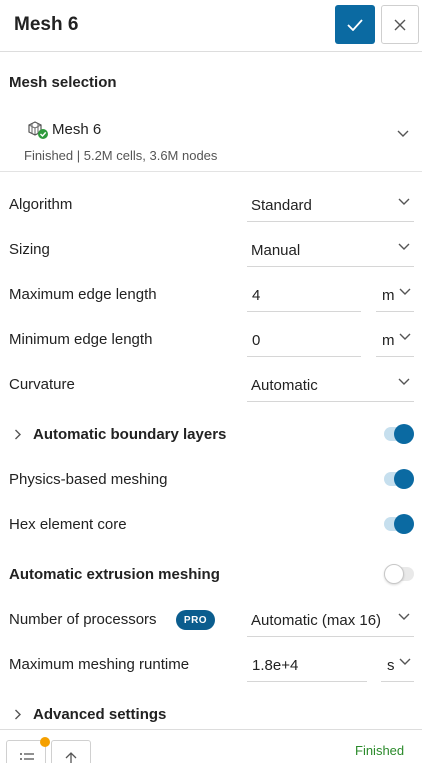 This screenshot has width=422, height=763. What do you see at coordinates (63, 82) in the screenshot?
I see `mesh-selection-heading: Mesh selection` at bounding box center [63, 82].